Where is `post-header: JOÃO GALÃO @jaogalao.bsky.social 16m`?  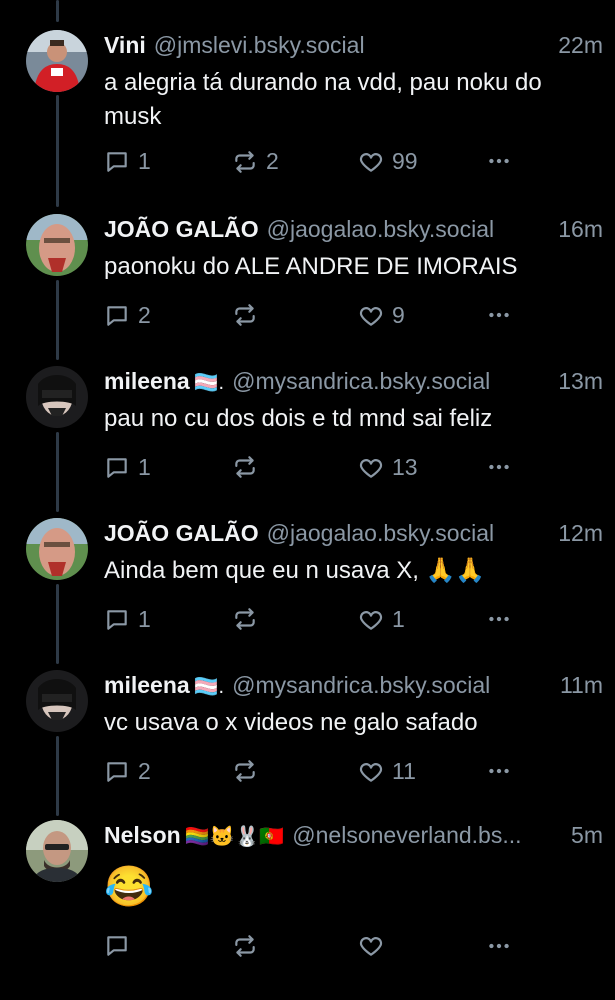
post-header: JOÃO GALÃO @jaogalao.bsky.social 16m is located at coordinates (353, 232).